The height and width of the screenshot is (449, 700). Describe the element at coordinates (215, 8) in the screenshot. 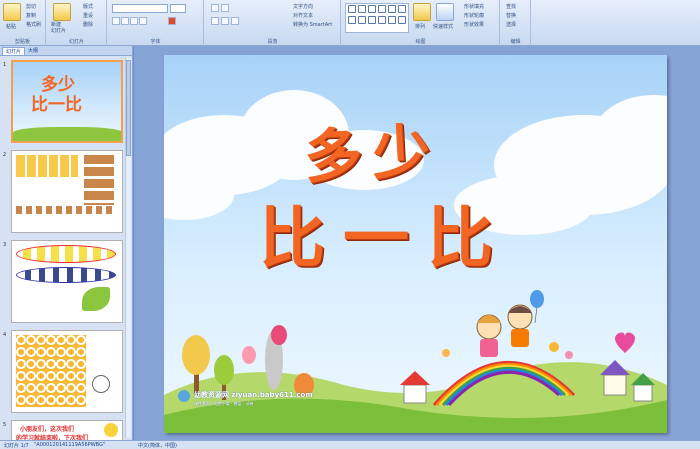

I see `bullets-button` at that location.